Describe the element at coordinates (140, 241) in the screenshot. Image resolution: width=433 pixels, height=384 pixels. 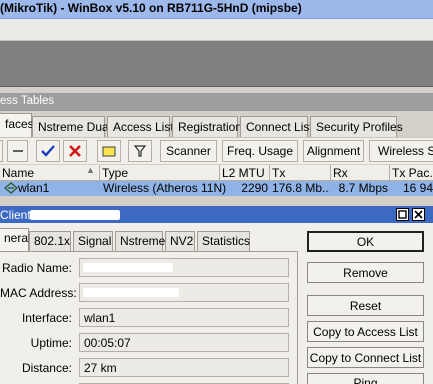
I see `tab-nstreme: Nstreme` at that location.